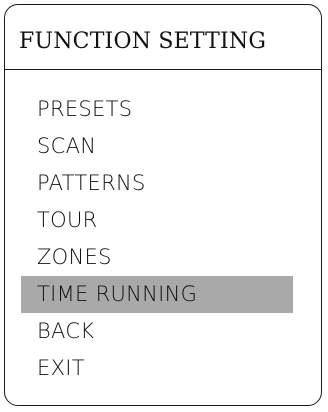 This screenshot has height=412, width=328. What do you see at coordinates (157, 368) in the screenshot?
I see `menu-item-exit: EXIT` at bounding box center [157, 368].